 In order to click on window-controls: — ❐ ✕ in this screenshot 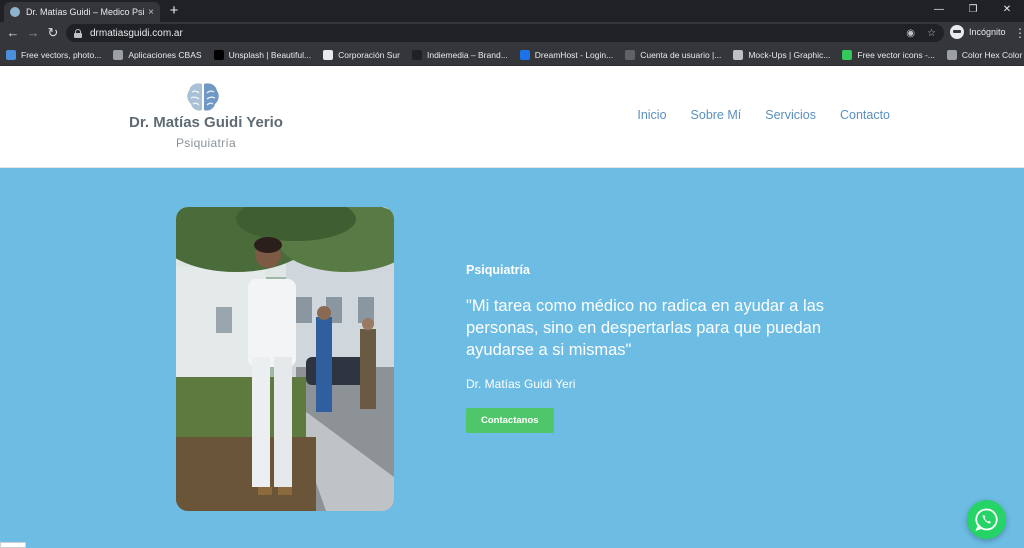, I will do `click(973, 11)`.